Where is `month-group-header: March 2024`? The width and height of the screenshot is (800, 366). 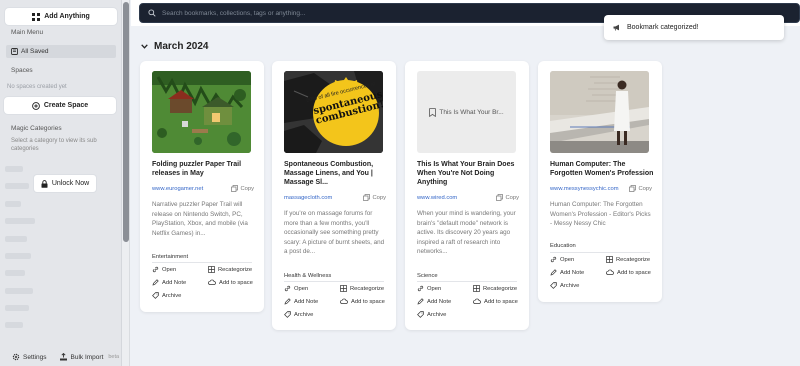 month-group-header: March 2024 is located at coordinates (174, 46).